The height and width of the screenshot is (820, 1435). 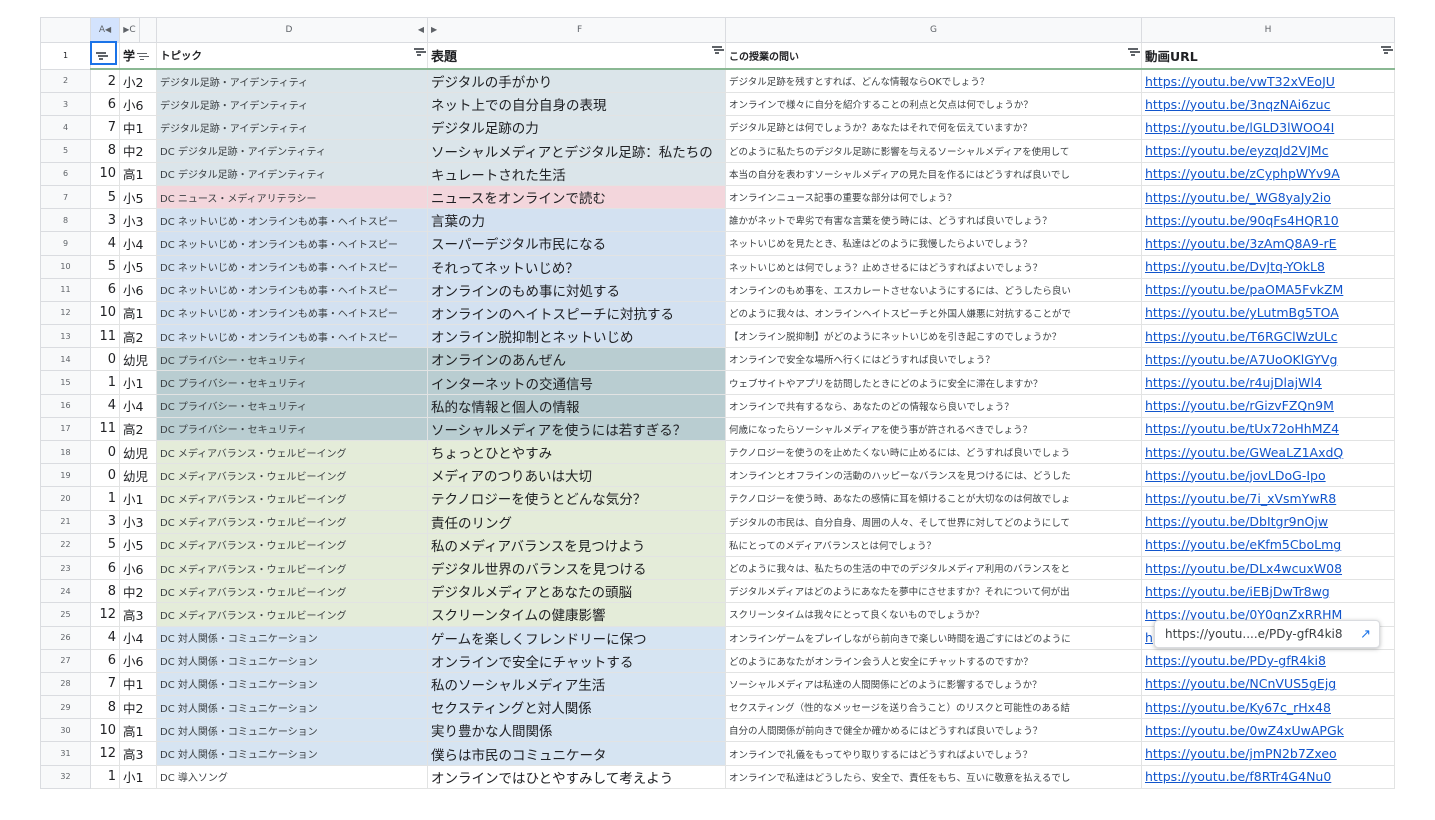 What do you see at coordinates (576, 220) in the screenshot?
I see `cell-title: 言葉の力` at bounding box center [576, 220].